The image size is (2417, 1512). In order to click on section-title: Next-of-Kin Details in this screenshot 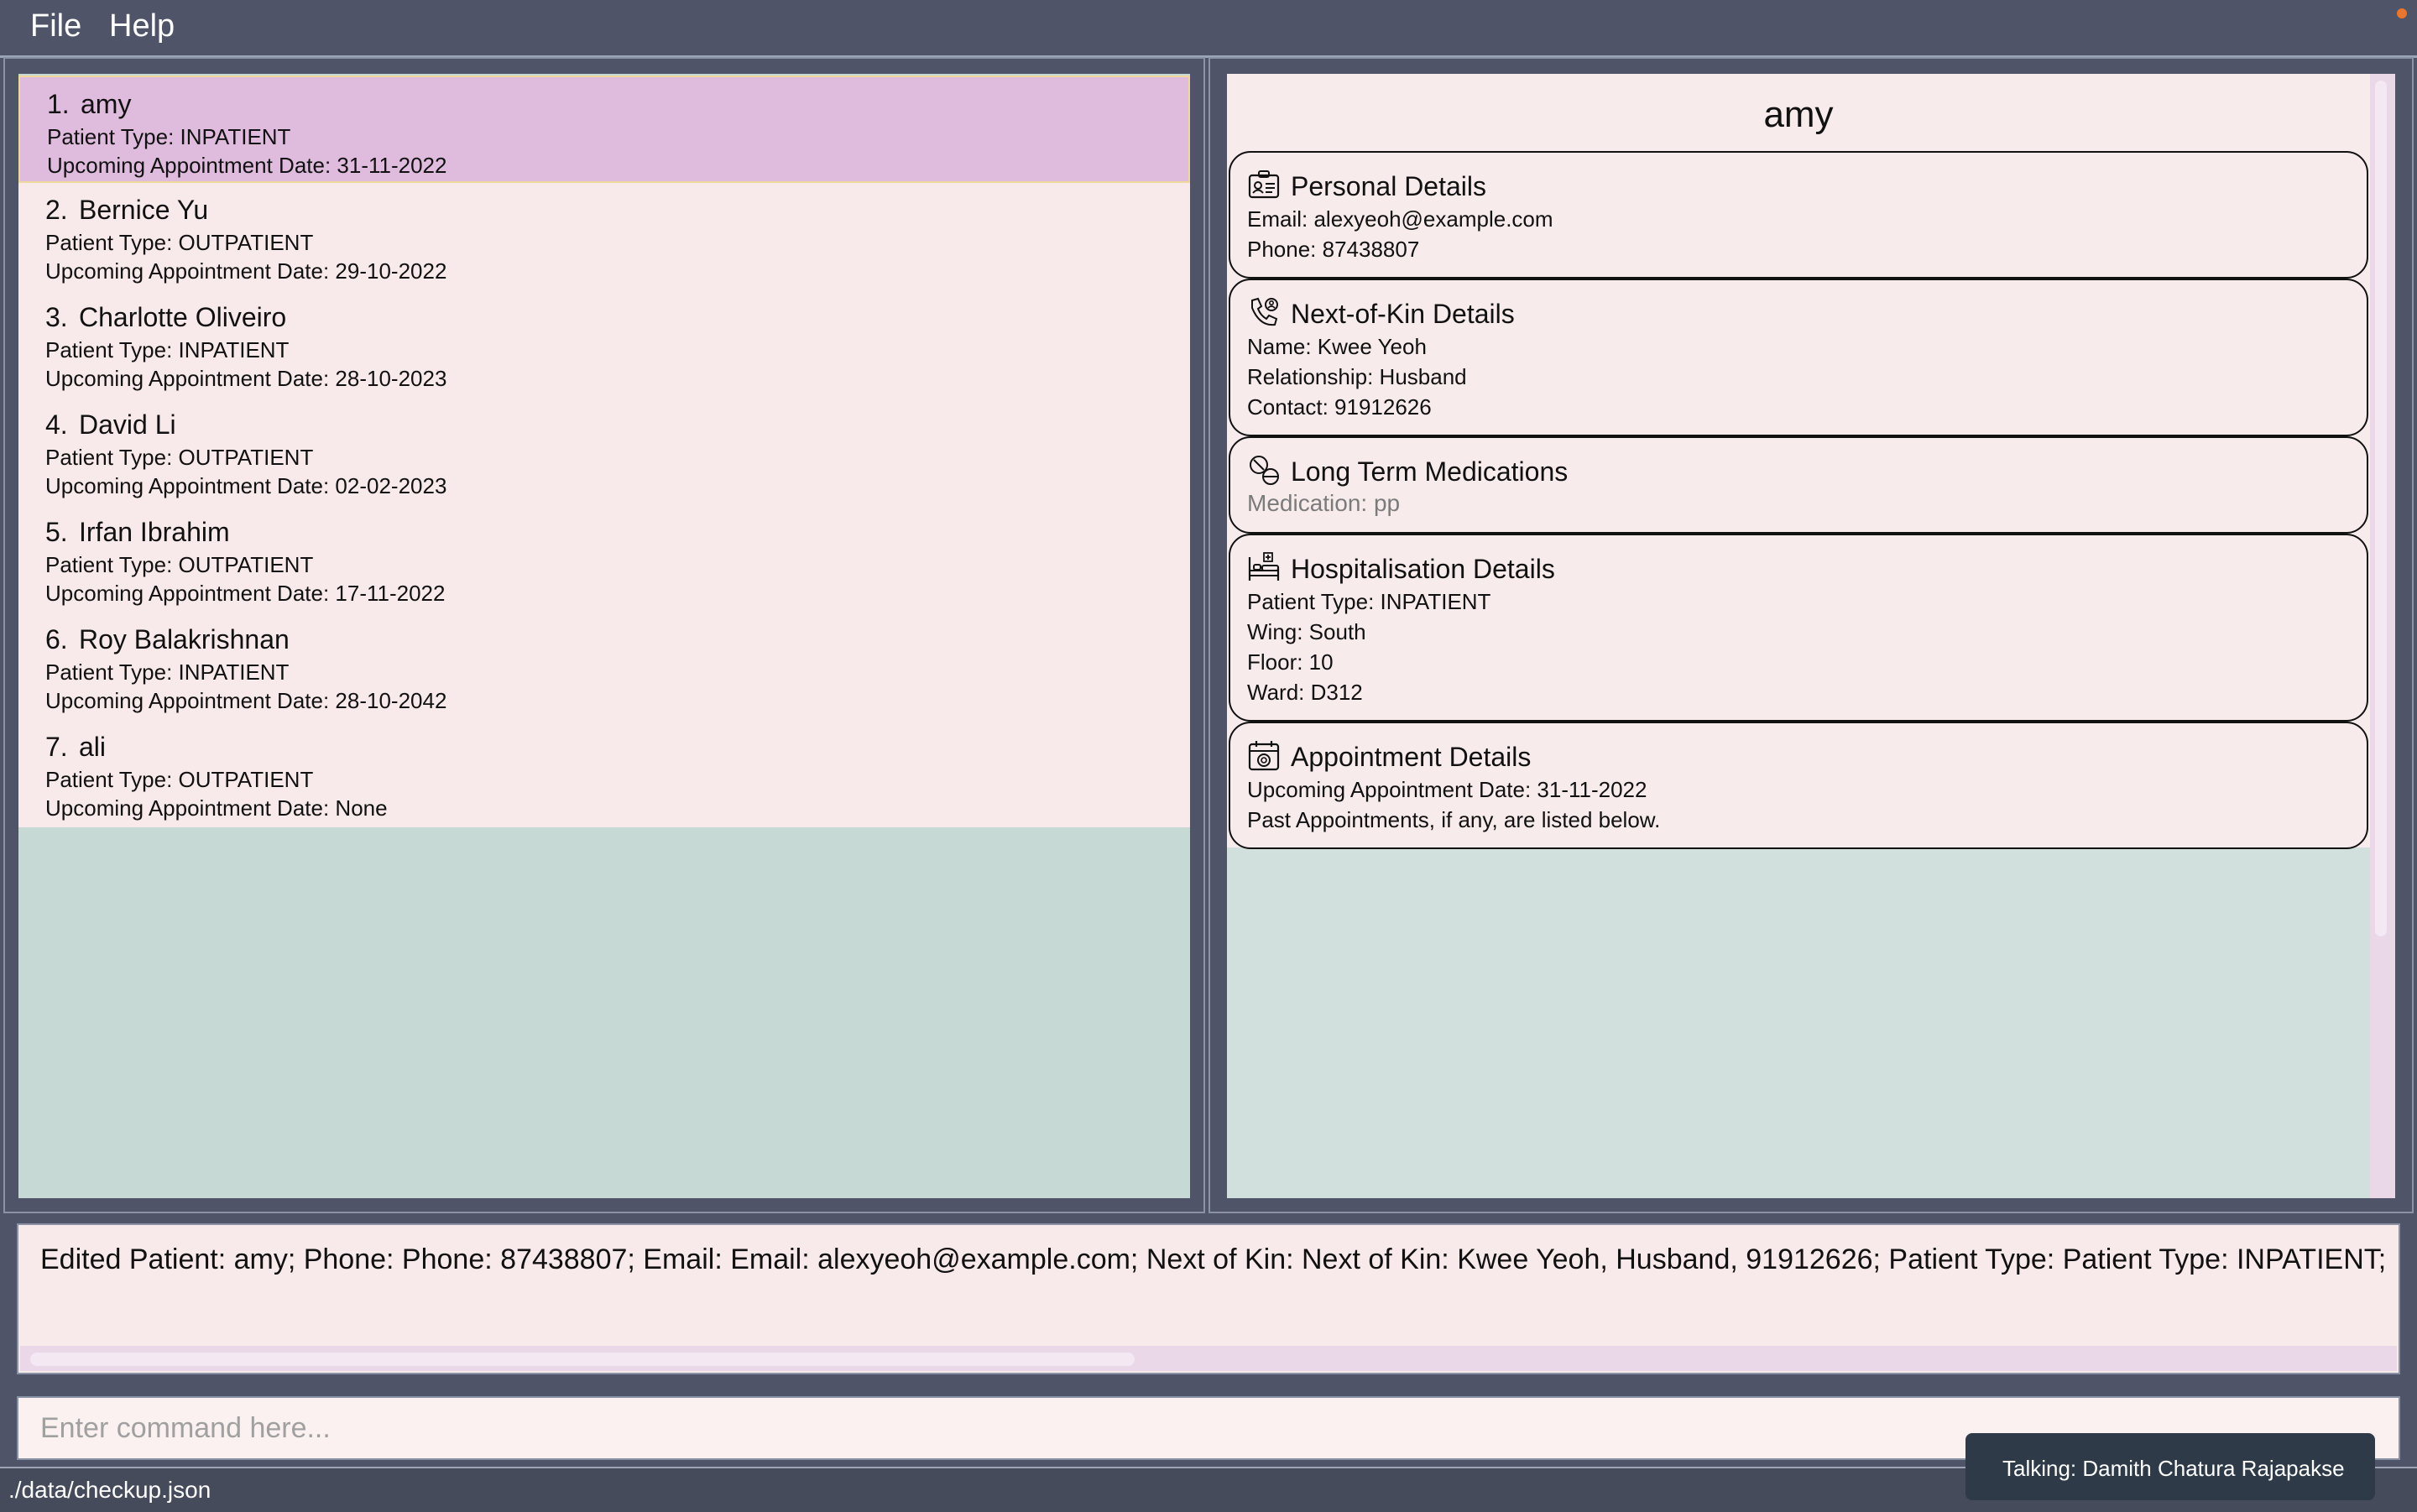, I will do `click(1403, 314)`.